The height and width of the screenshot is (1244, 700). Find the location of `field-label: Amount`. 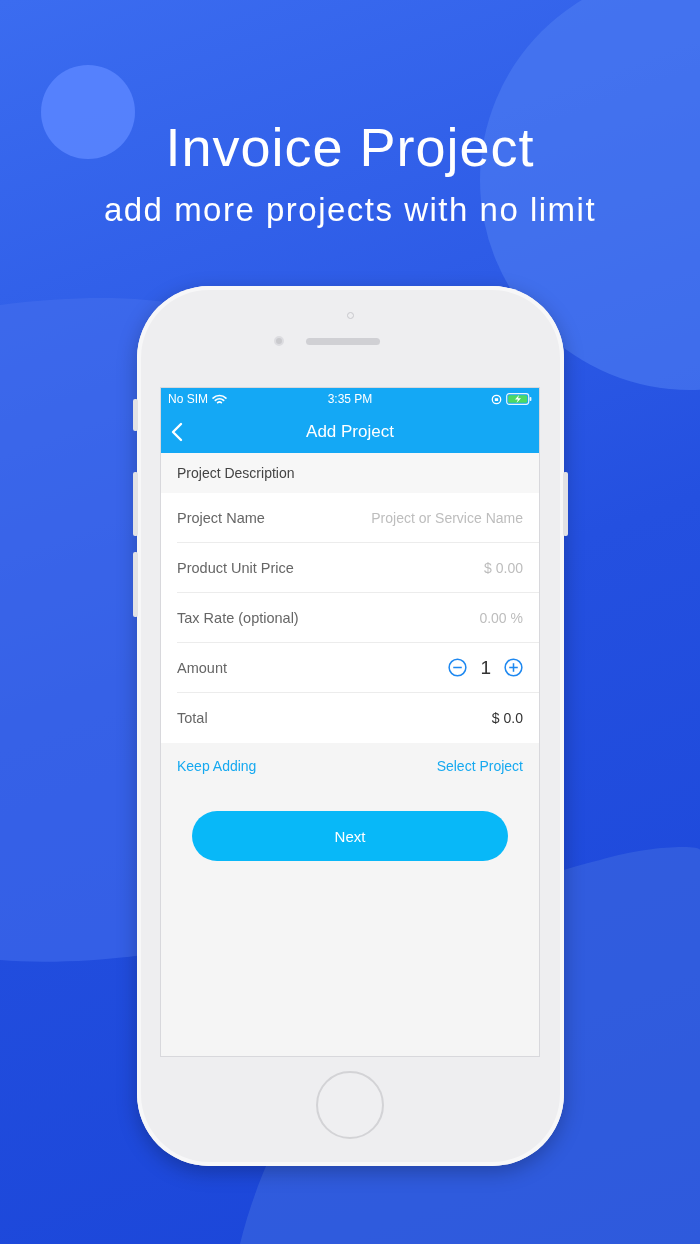

field-label: Amount is located at coordinates (202, 667).